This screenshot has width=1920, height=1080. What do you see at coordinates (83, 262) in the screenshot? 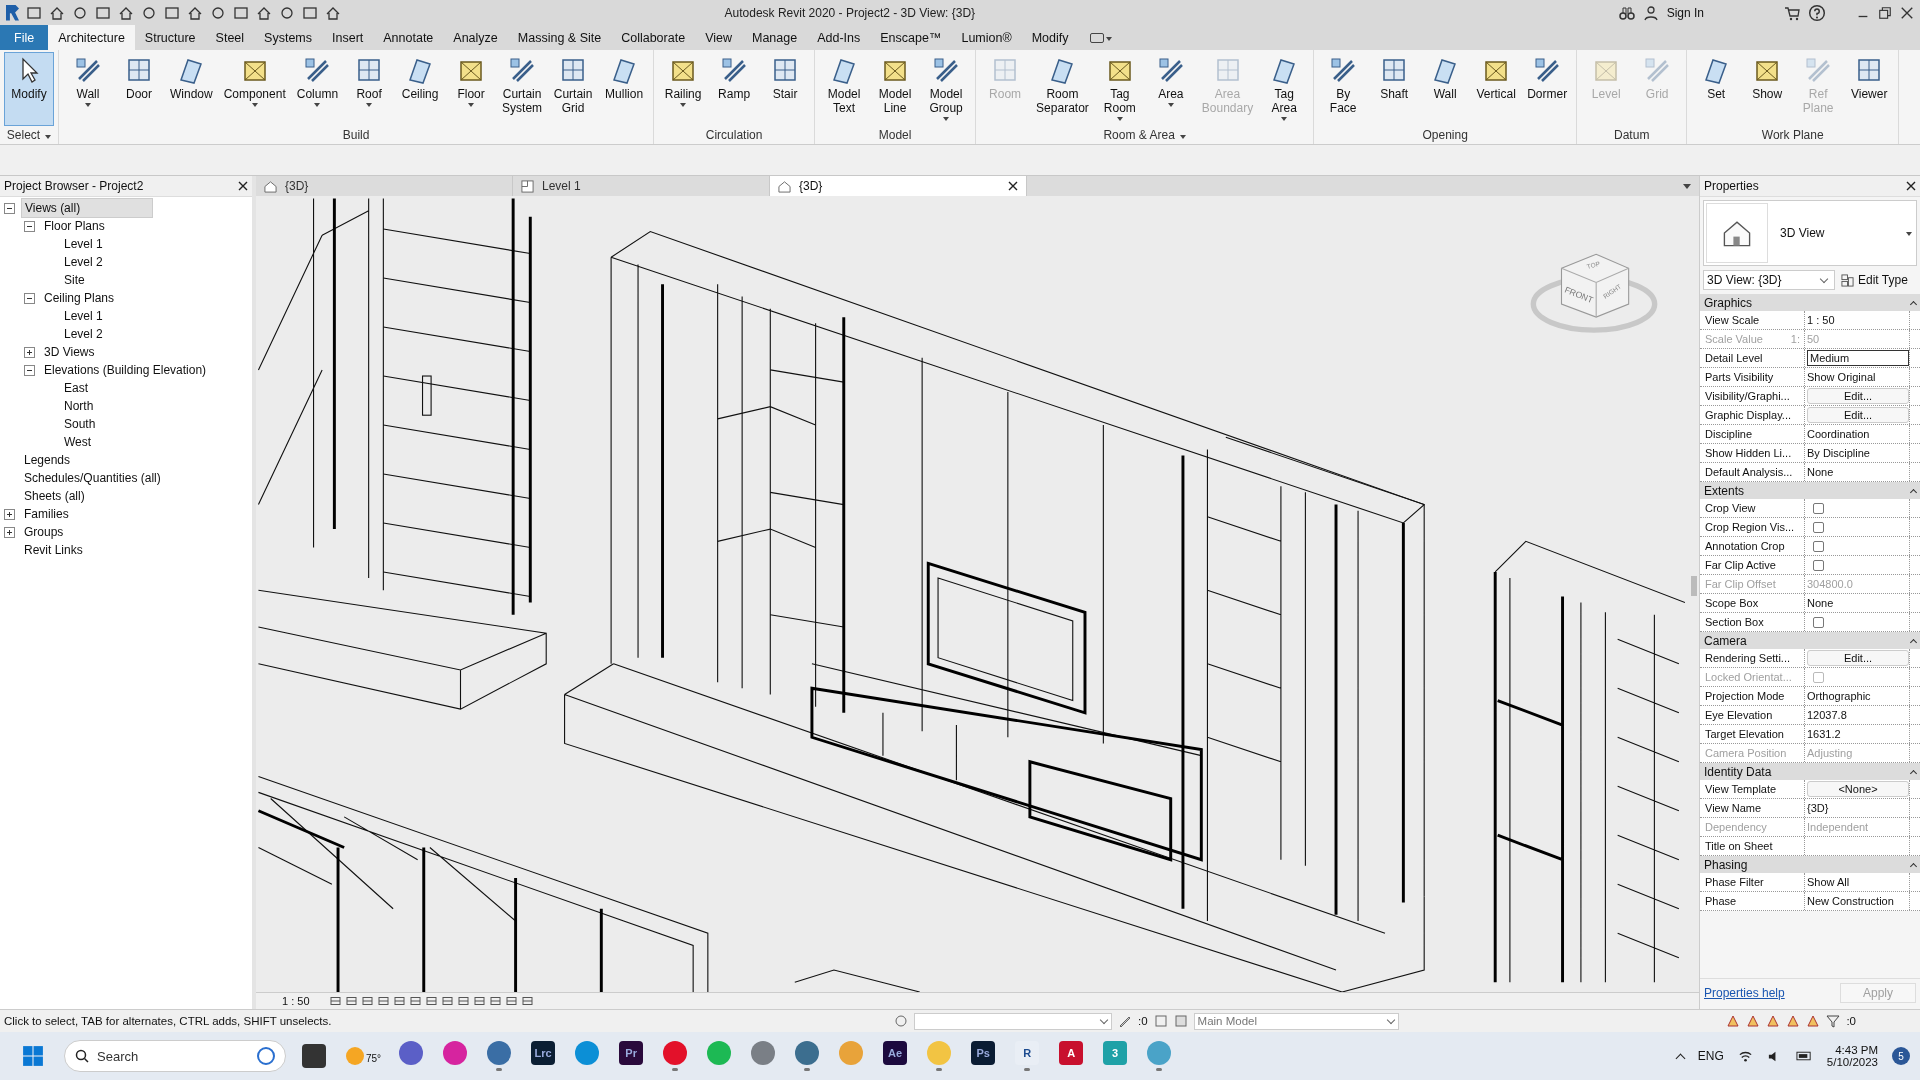
I see `tree-item: Level 2` at bounding box center [83, 262].